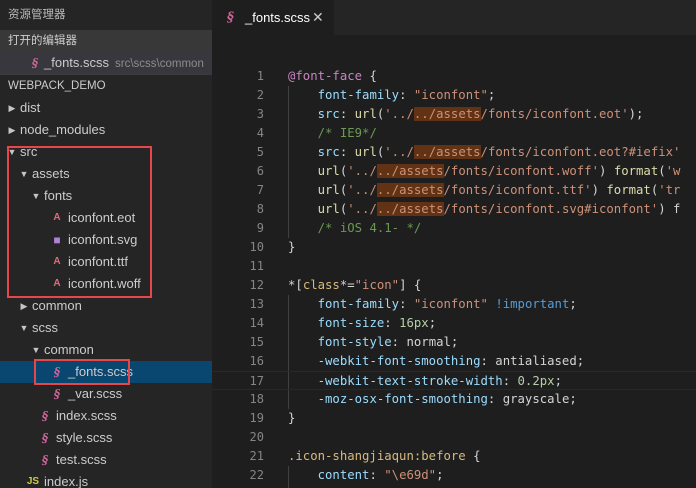 The image size is (696, 488). Describe the element at coordinates (66, 481) in the screenshot. I see `tree-item-label: index.js` at that location.